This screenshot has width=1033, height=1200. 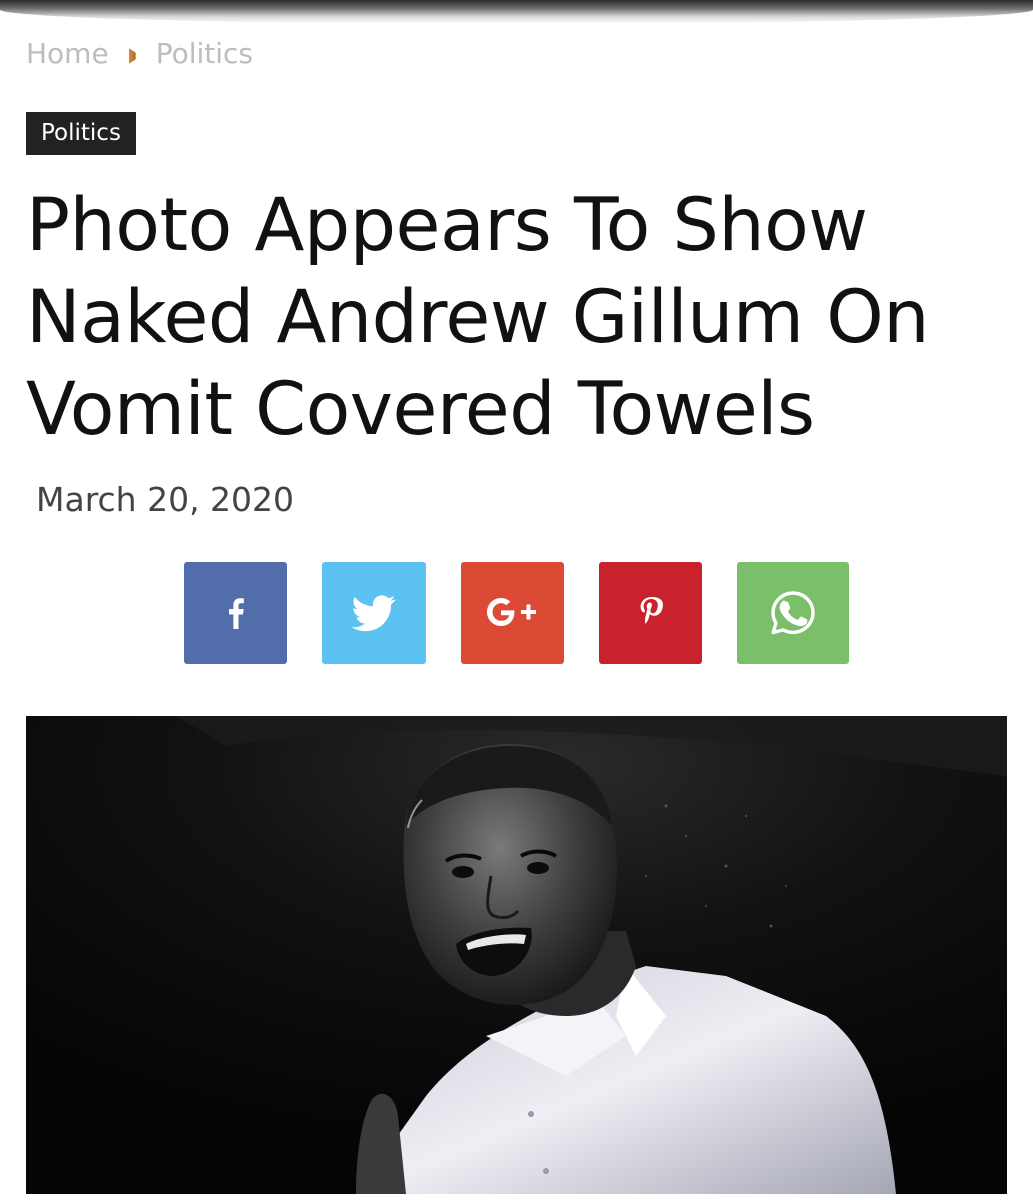 I want to click on whatsapp-icon, so click(x=793, y=613).